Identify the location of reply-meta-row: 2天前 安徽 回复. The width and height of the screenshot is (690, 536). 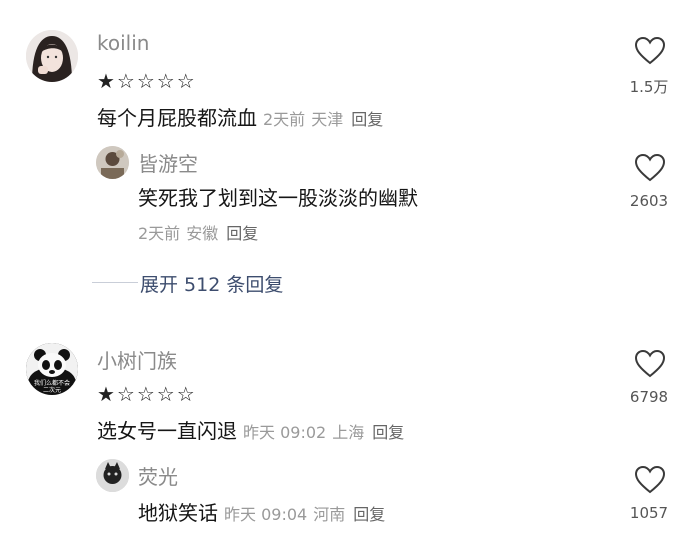
(195, 232).